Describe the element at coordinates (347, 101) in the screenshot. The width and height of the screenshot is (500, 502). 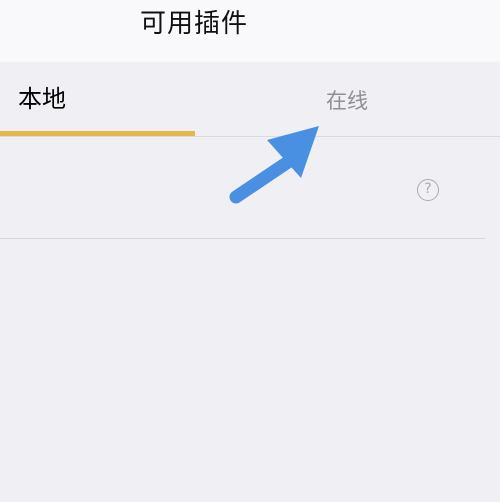
I see `tab-online-label: 在线` at that location.